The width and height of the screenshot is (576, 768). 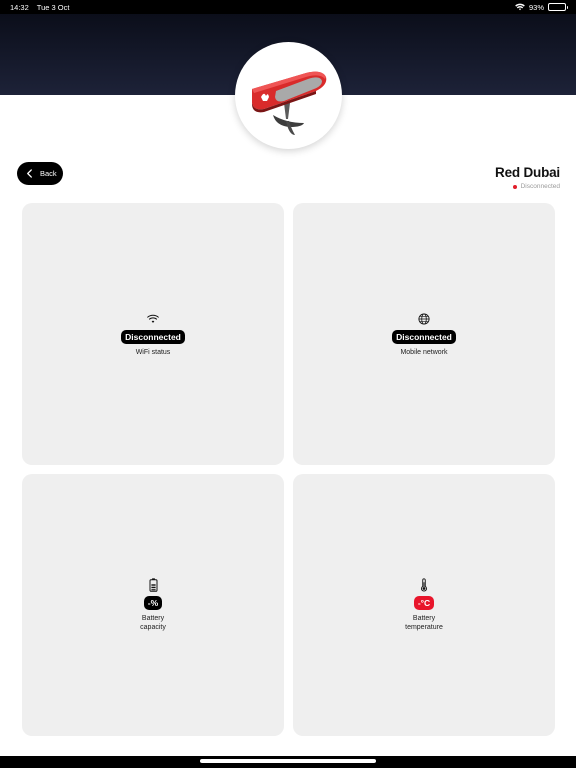 I want to click on status-right: 93%, so click(x=541, y=7).